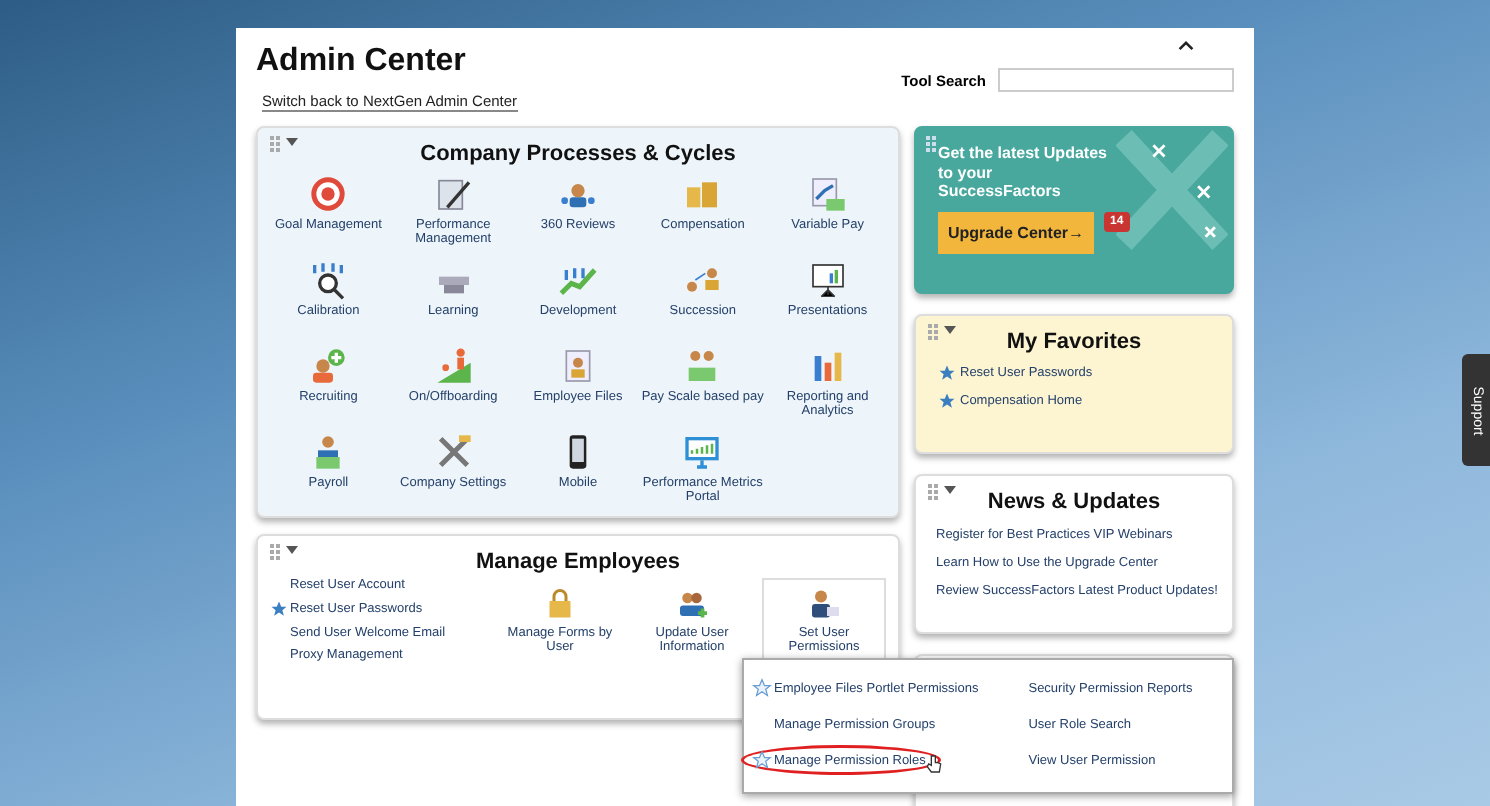 Image resolution: width=1490 pixels, height=806 pixels. What do you see at coordinates (1186, 46) in the screenshot?
I see `collapse-icon` at bounding box center [1186, 46].